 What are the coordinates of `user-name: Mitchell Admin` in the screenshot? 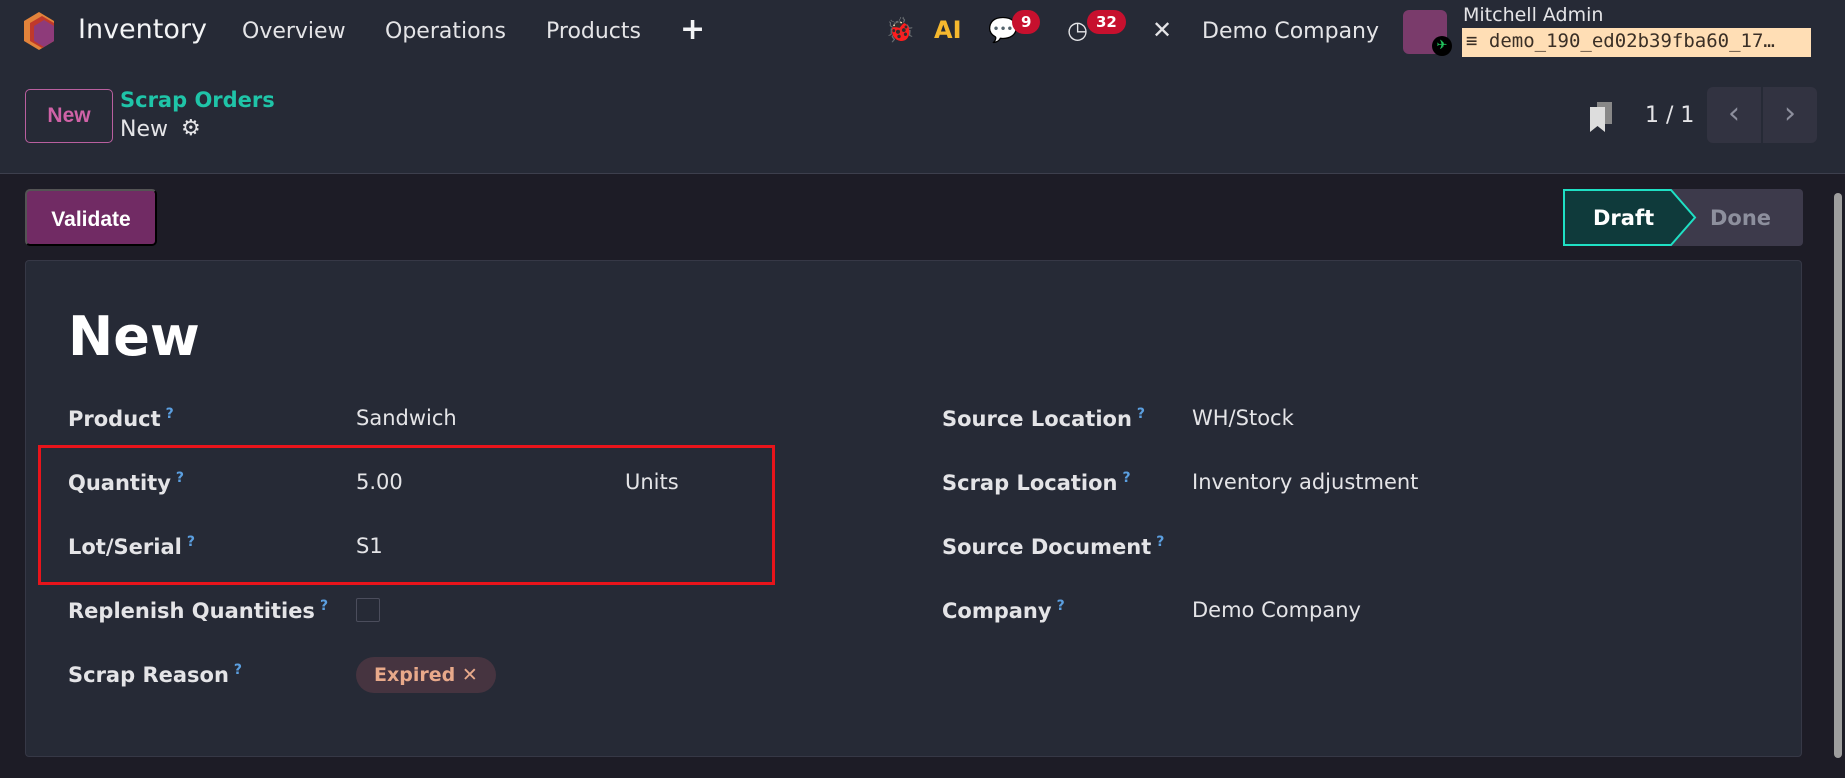 It's located at (1533, 15).